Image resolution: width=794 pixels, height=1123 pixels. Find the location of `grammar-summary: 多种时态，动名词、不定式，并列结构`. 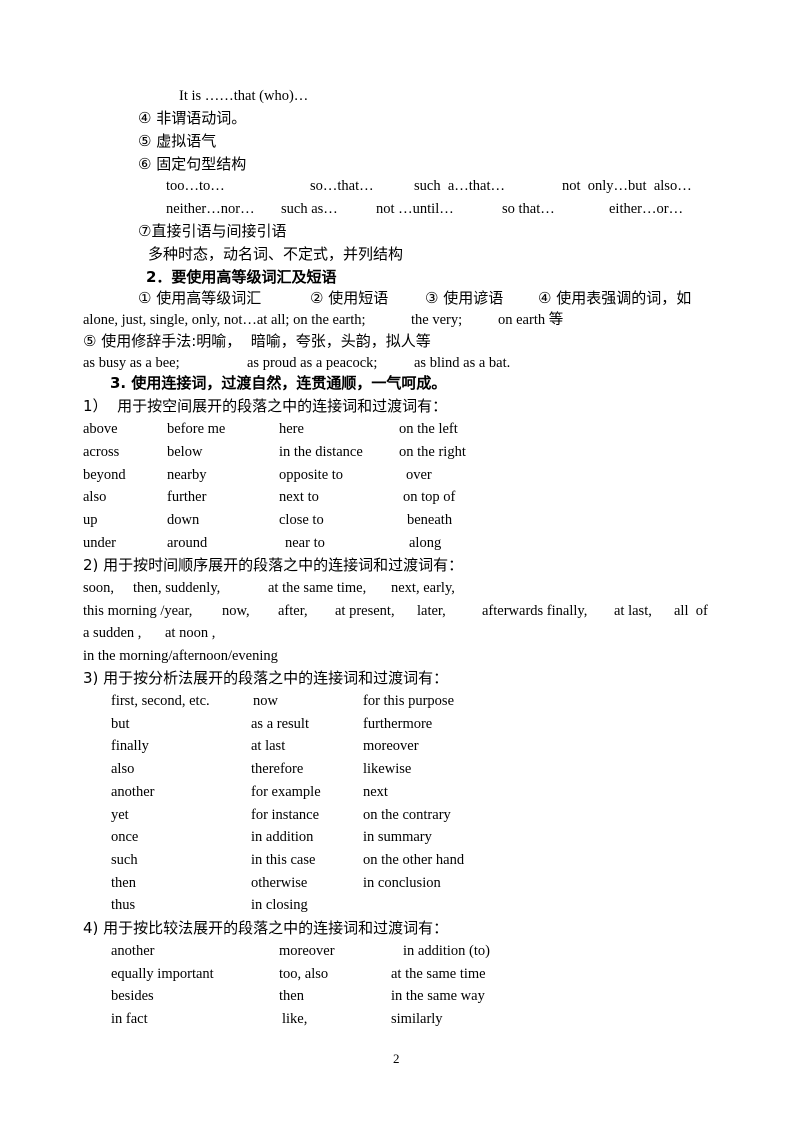

grammar-summary: 多种时态，动名词、不定式，并列结构 is located at coordinates (276, 254).